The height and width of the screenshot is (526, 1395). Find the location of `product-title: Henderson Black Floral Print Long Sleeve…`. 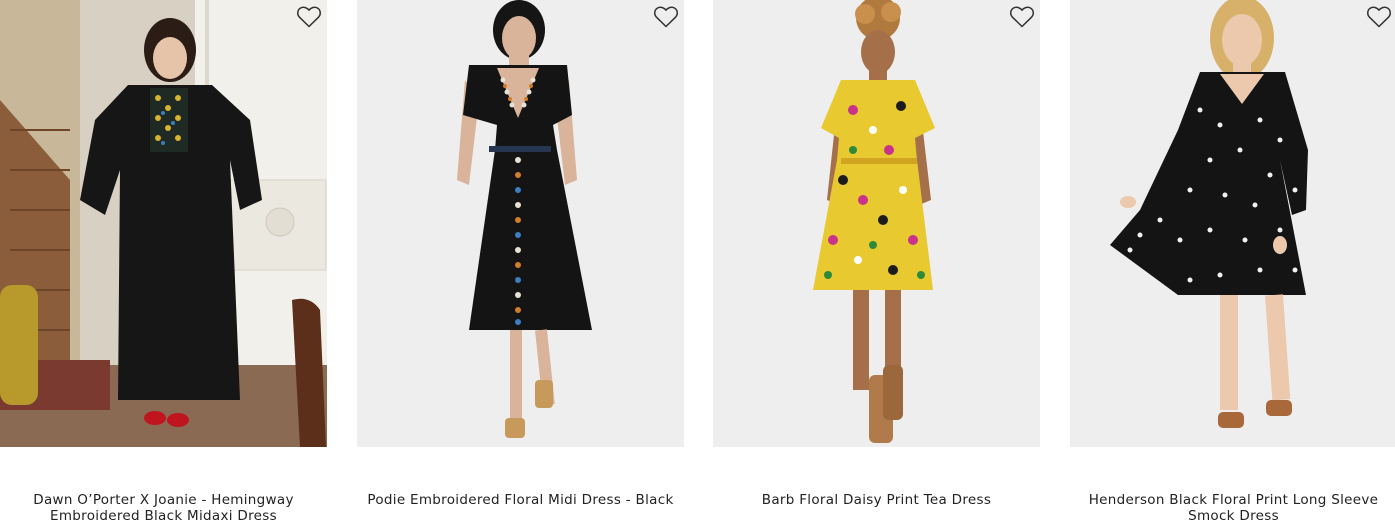

product-title: Henderson Black Floral Print Long Sleeve… is located at coordinates (1232, 508).